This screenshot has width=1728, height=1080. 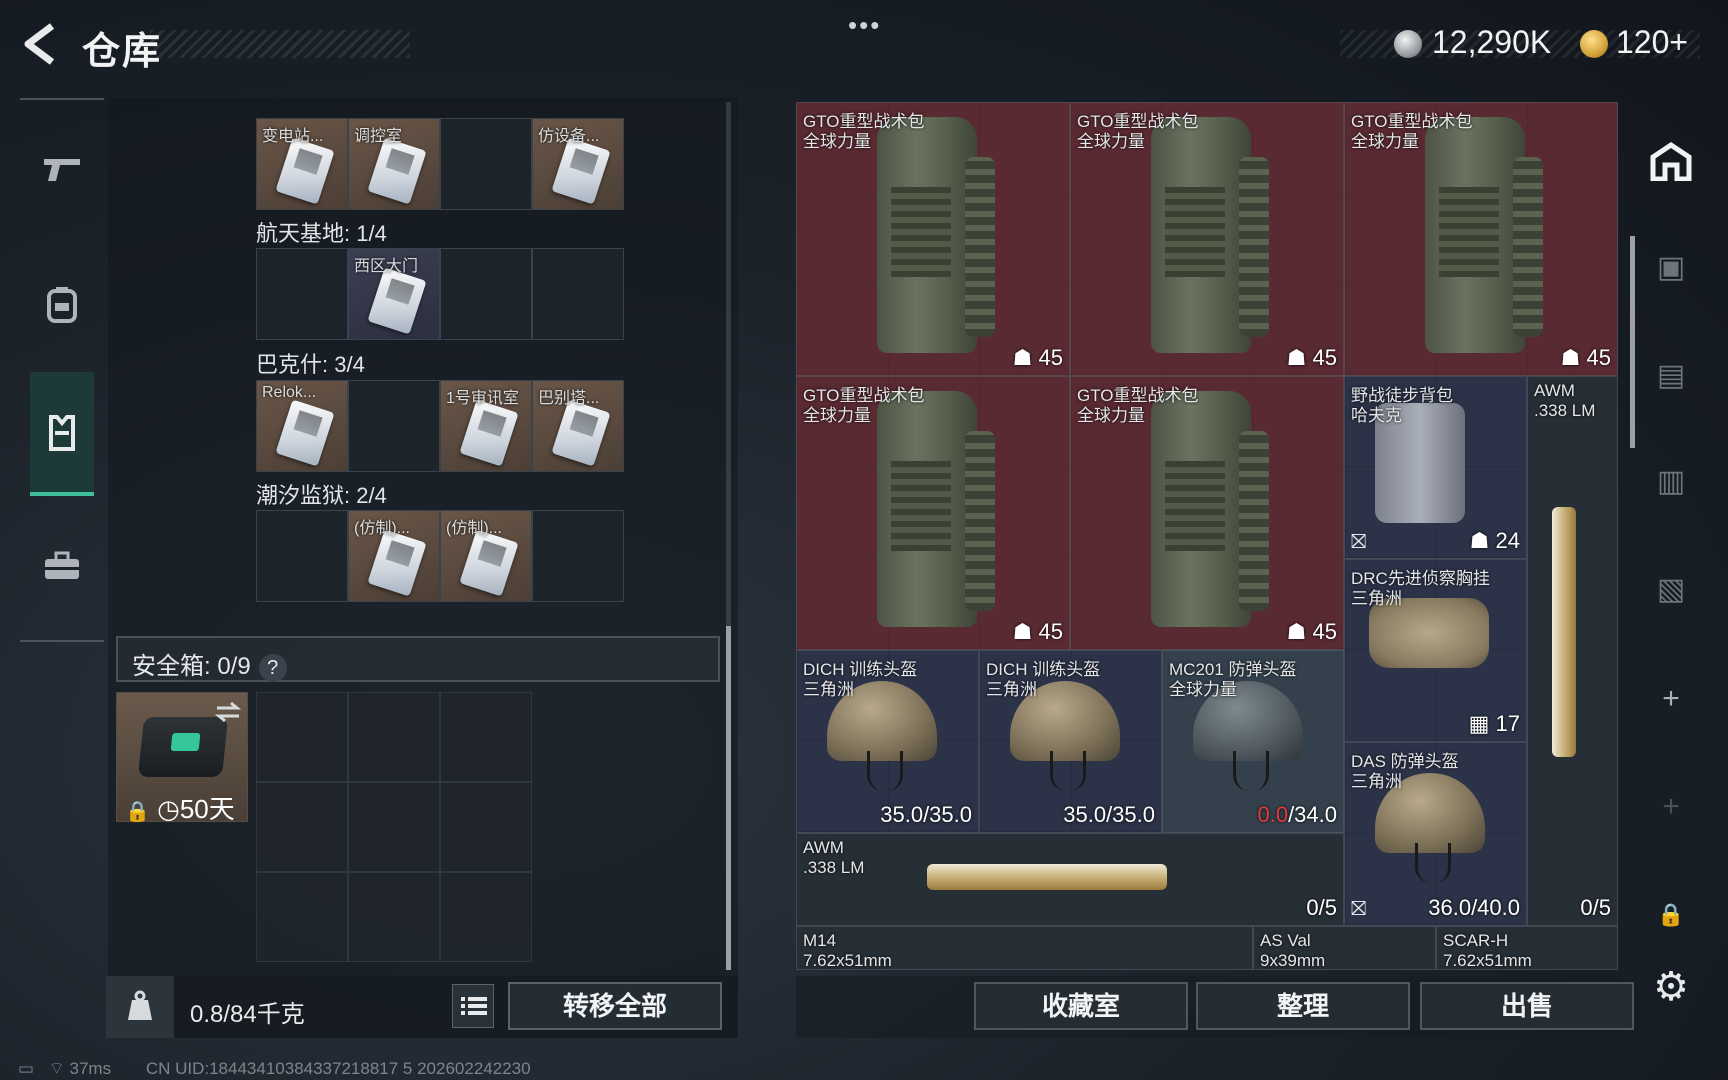 What do you see at coordinates (1081, 1006) in the screenshot?
I see `collection-room-button: 收藏室` at bounding box center [1081, 1006].